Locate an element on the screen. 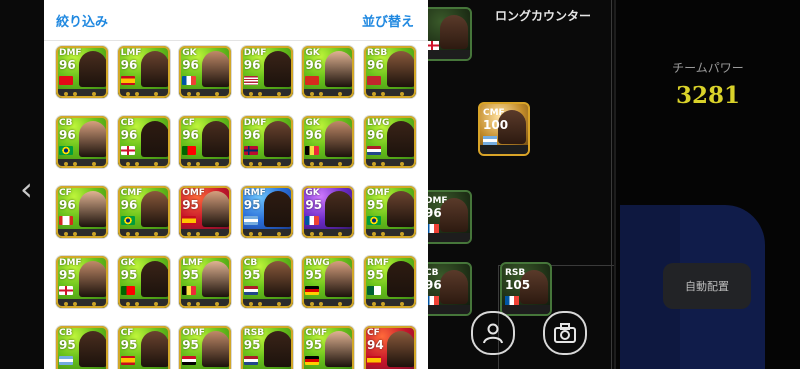 This screenshot has width=800, height=369. formation-title: ロングカウンター is located at coordinates (542, 16).